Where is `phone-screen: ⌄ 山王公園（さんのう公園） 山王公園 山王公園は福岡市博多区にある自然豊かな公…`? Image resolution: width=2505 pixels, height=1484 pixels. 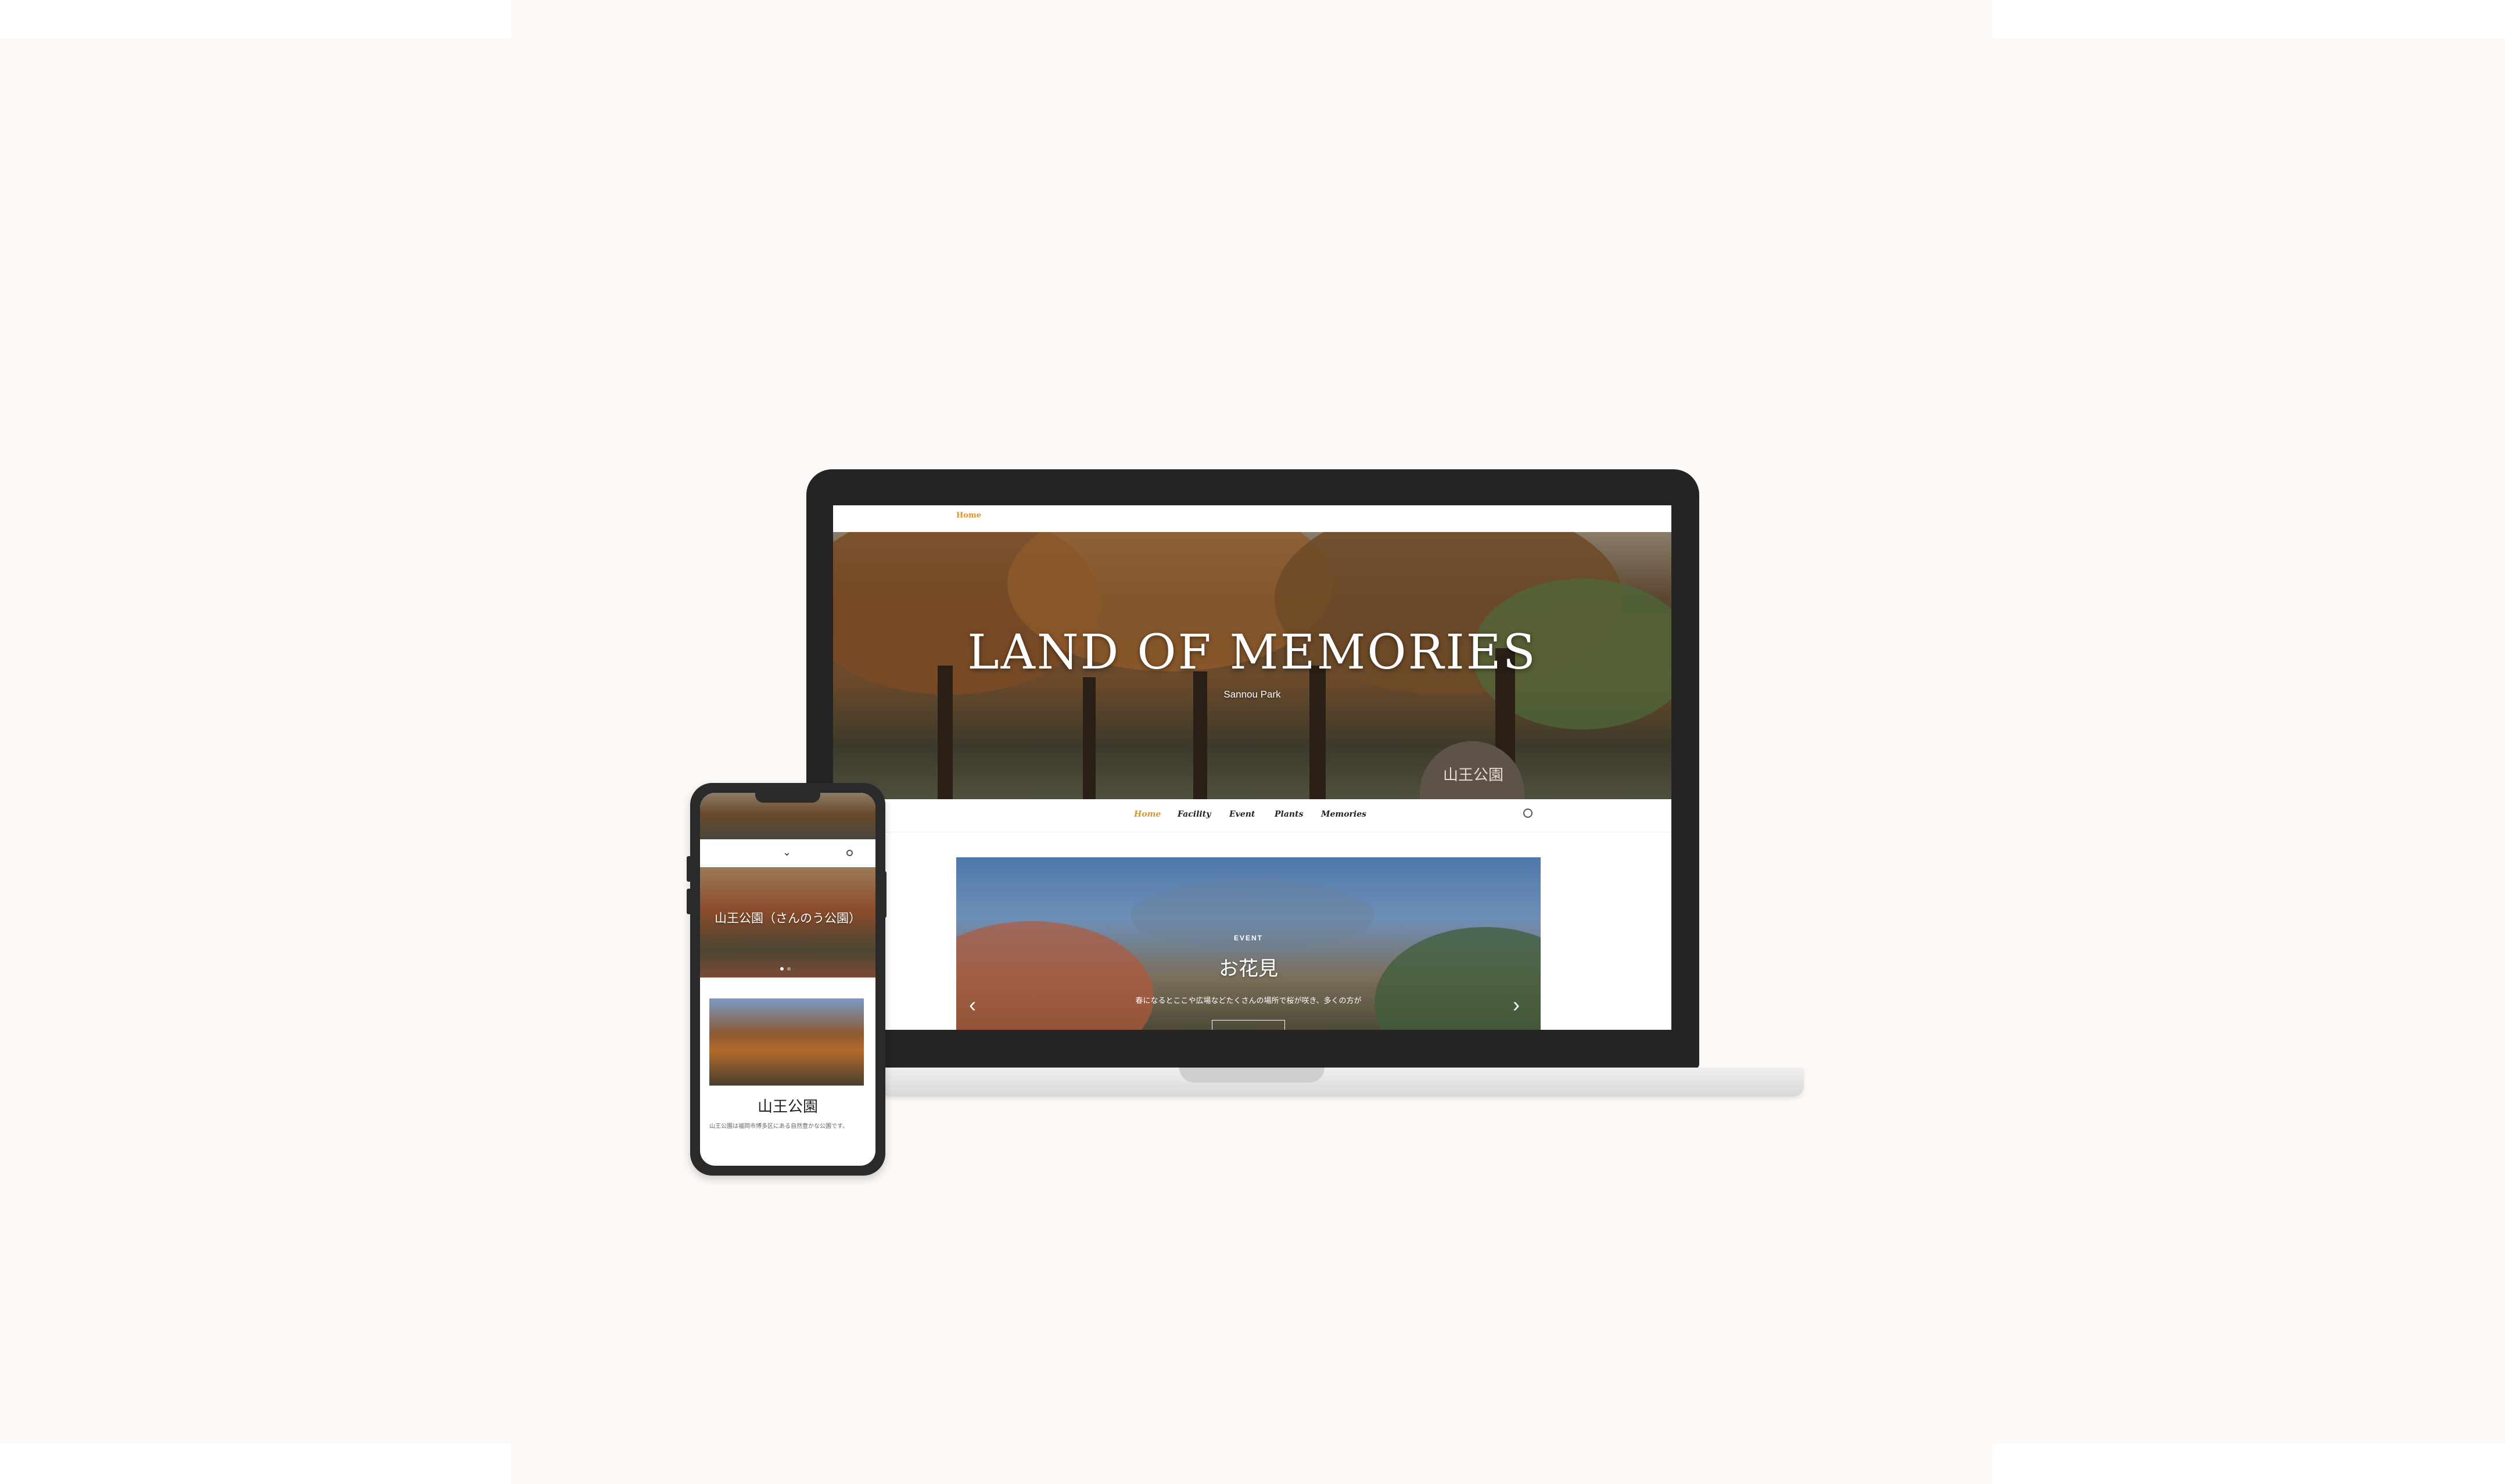
phone-screen: ⌄ 山王公園（さんのう公園） 山王公園 山王公園は福岡市博多区にある自然豊かな公… is located at coordinates (787, 979).